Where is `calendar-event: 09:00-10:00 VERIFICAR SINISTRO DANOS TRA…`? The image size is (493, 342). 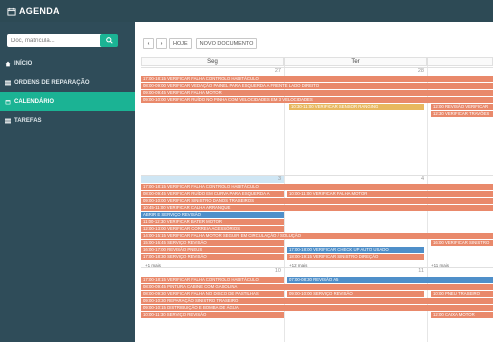 calendar-event: 09:00-10:00 VERIFICAR SINISTRO DANOS TRA… is located at coordinates (317, 201).